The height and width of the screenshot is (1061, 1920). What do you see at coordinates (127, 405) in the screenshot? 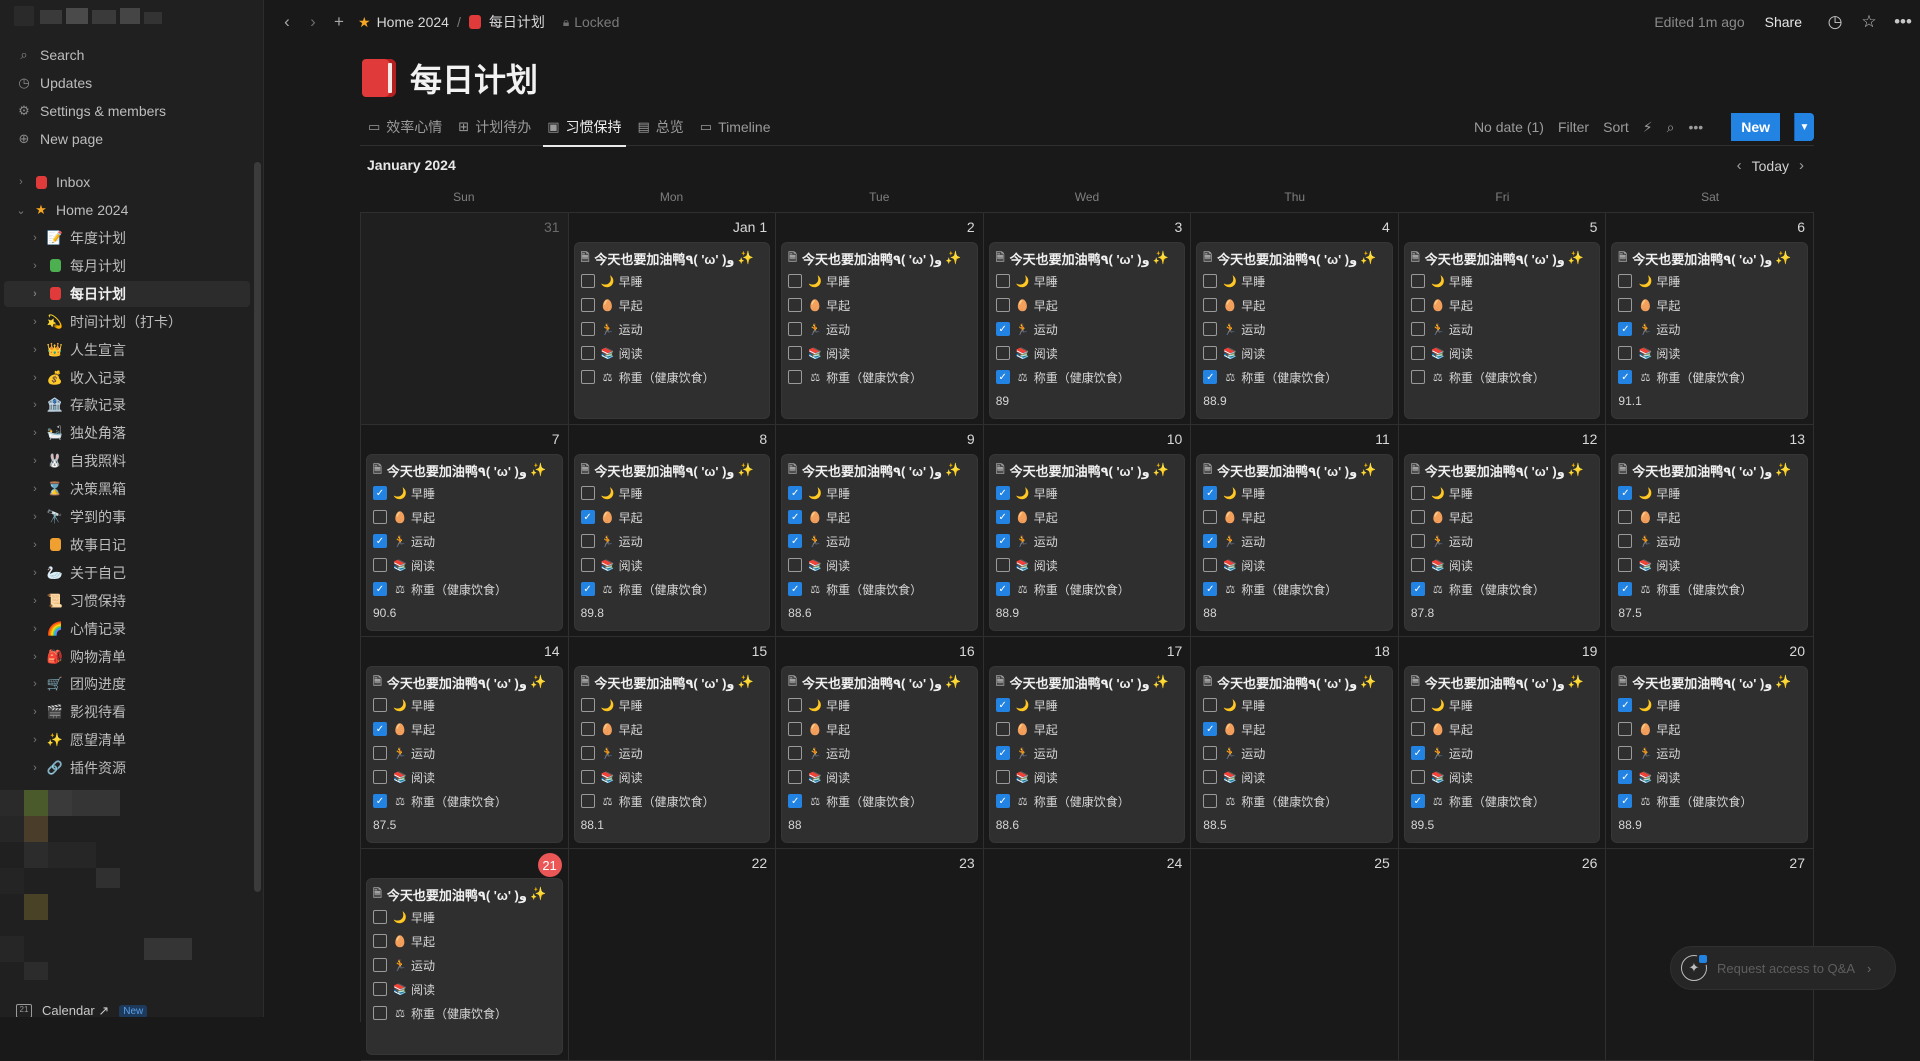
I see `sidebar-page-item: › 🏦 存款记录` at bounding box center [127, 405].